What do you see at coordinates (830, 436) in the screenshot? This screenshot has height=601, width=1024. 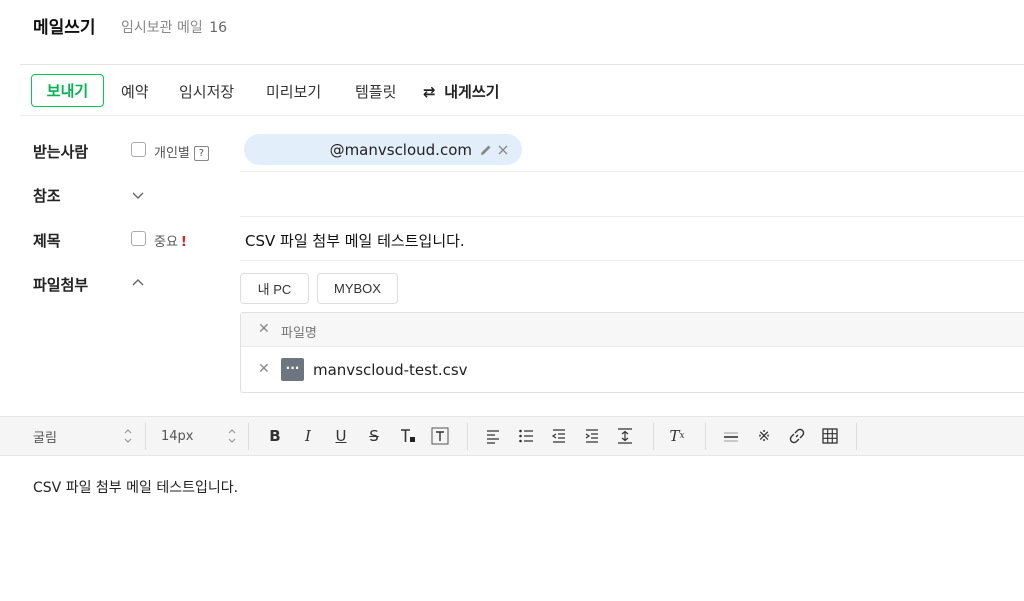 I see `table-icon` at bounding box center [830, 436].